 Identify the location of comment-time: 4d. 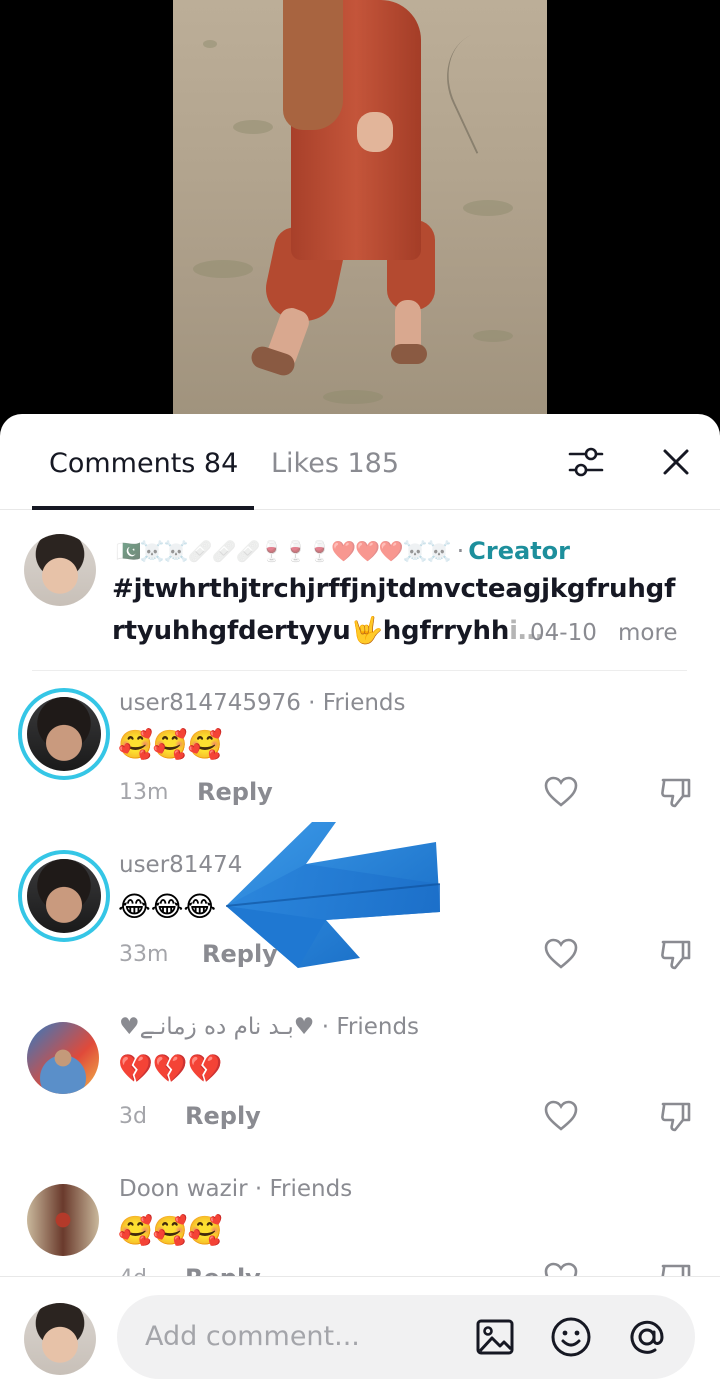
(133, 1271).